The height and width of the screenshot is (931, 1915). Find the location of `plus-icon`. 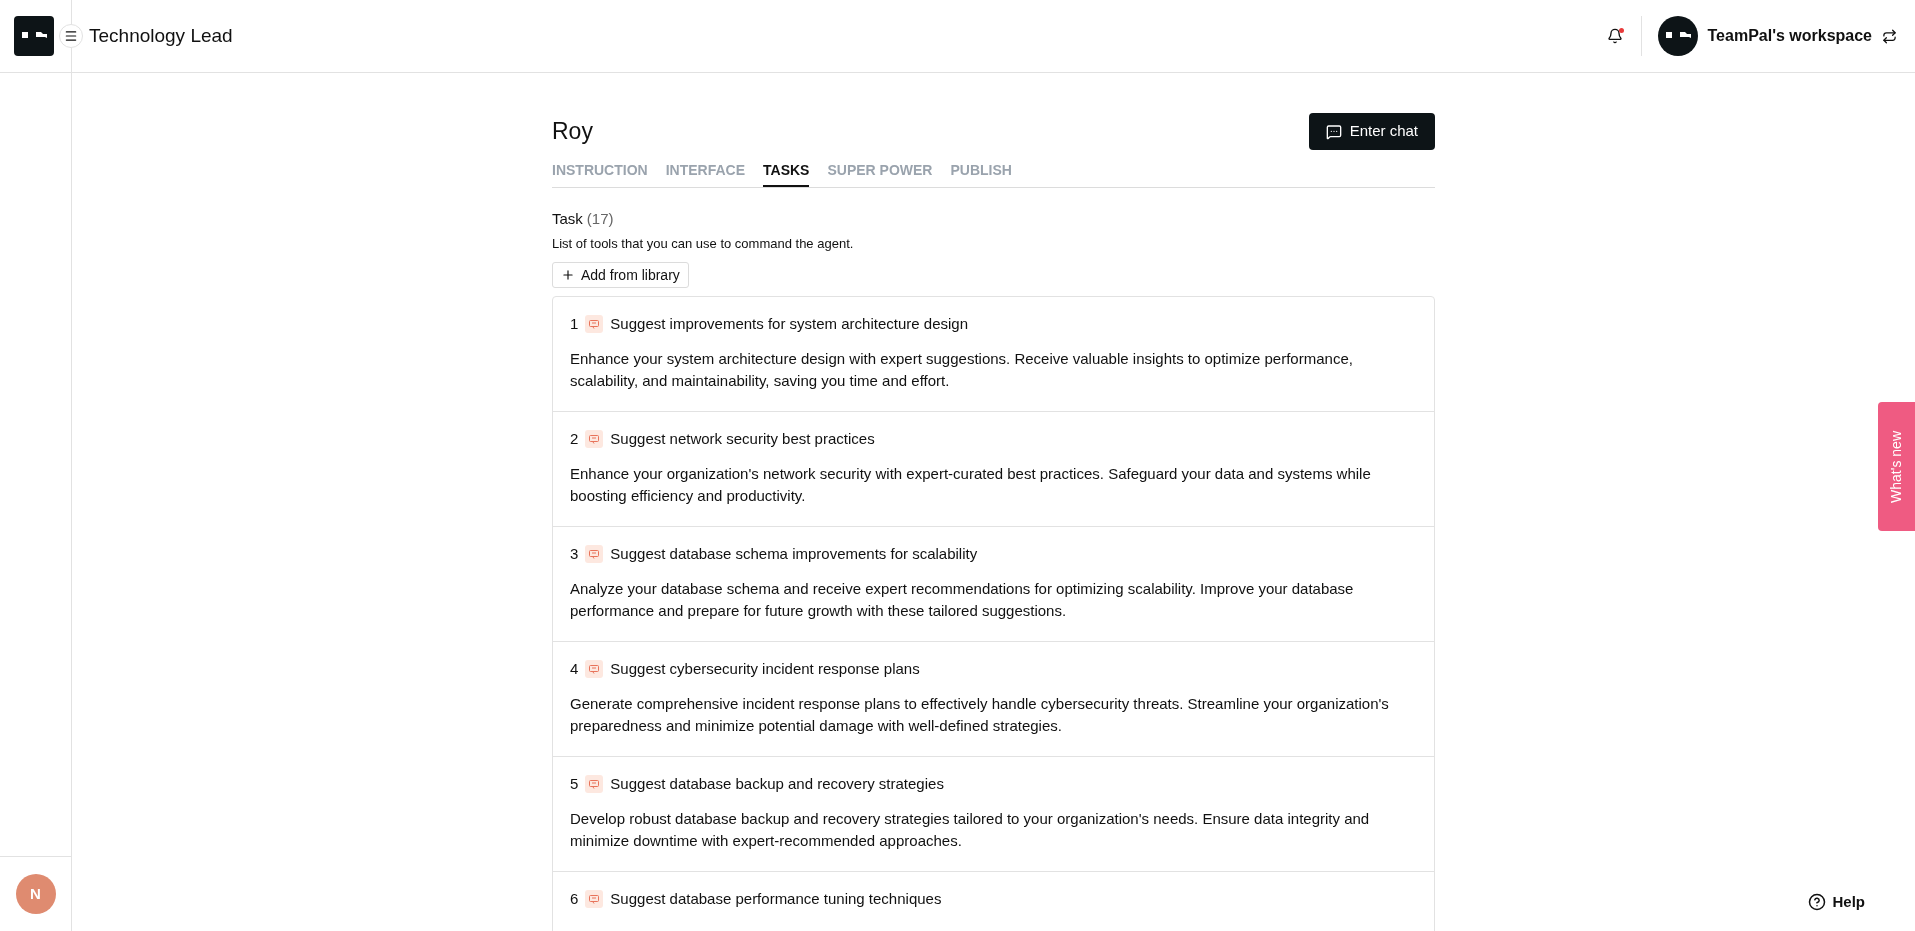

plus-icon is located at coordinates (568, 275).